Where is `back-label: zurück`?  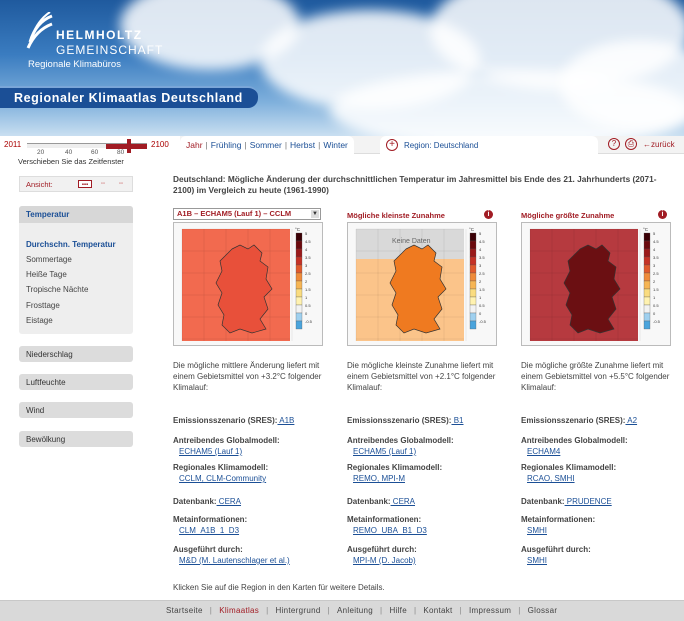
back-label: zurück is located at coordinates (663, 144).